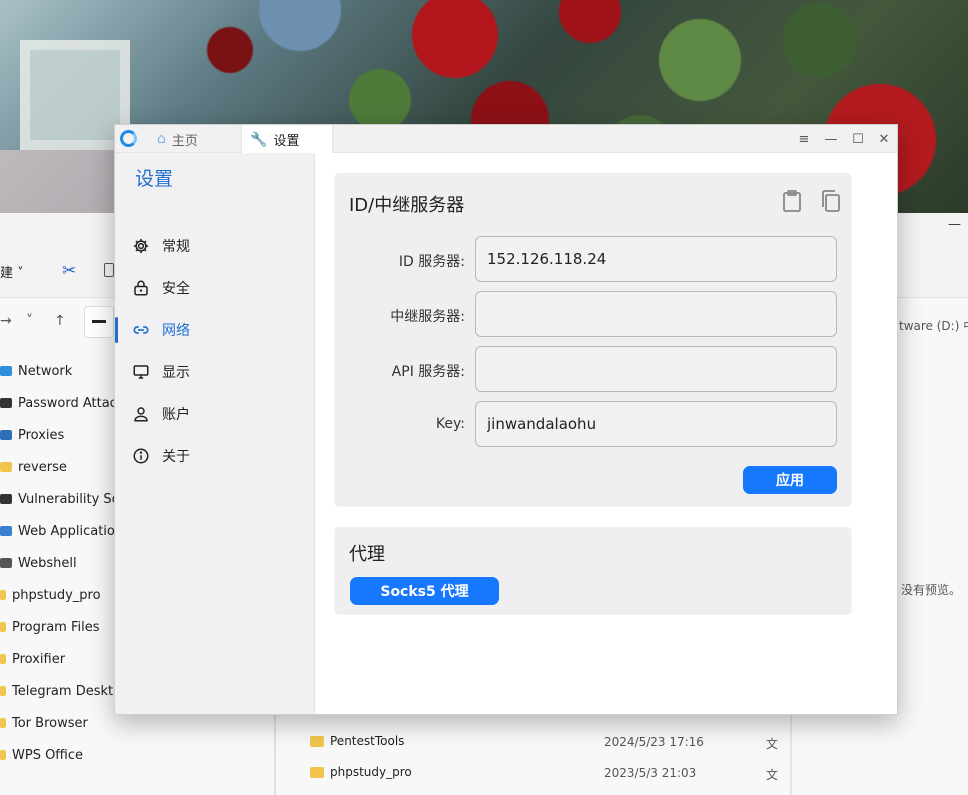  I want to click on sidebar-item-label: Tor Browser, so click(50, 723).